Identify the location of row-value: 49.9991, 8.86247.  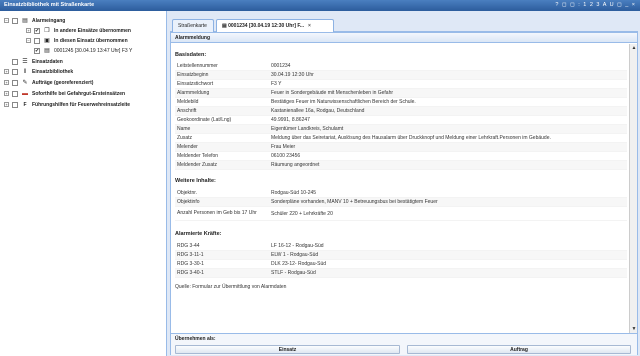
(290, 120).